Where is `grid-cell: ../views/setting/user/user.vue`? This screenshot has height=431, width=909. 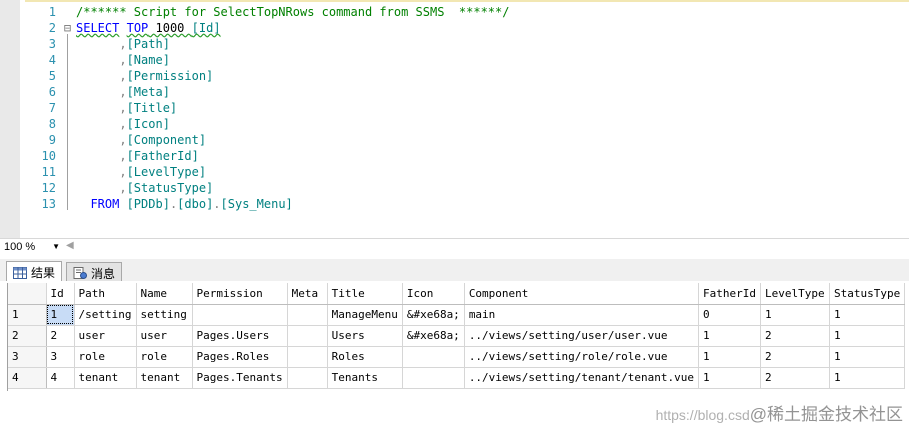 grid-cell: ../views/setting/user/user.vue is located at coordinates (581, 336).